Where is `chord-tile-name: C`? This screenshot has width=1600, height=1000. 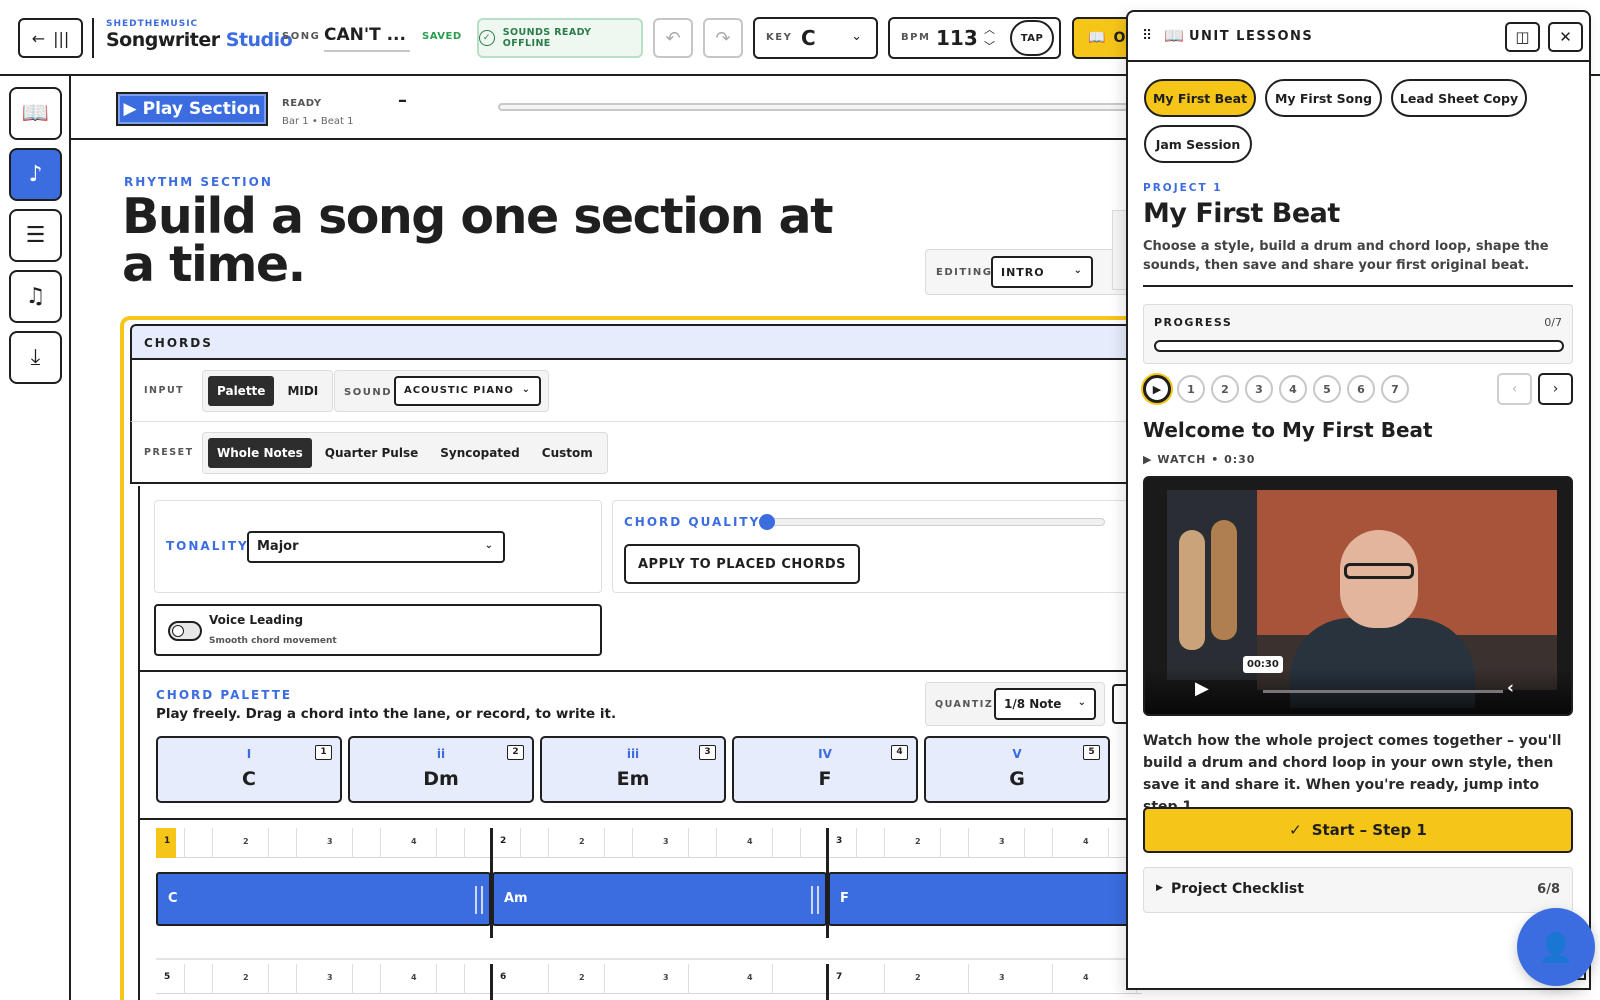
chord-tile-name: C is located at coordinates (249, 779).